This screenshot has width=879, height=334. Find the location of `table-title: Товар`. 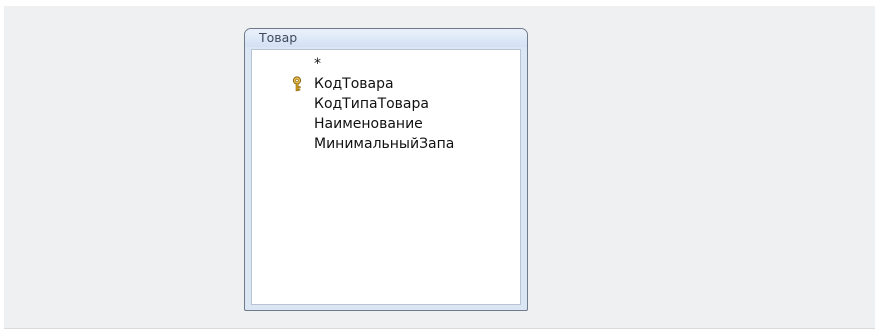

table-title: Товар is located at coordinates (386, 38).